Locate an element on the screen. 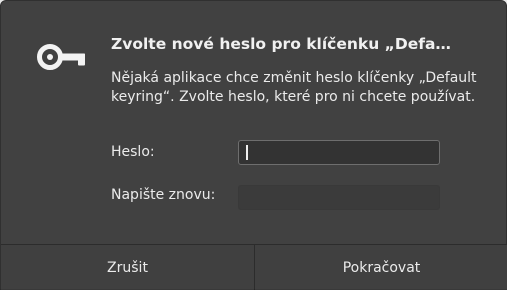 The height and width of the screenshot is (290, 507). password-label: Heslo: is located at coordinates (133, 152).